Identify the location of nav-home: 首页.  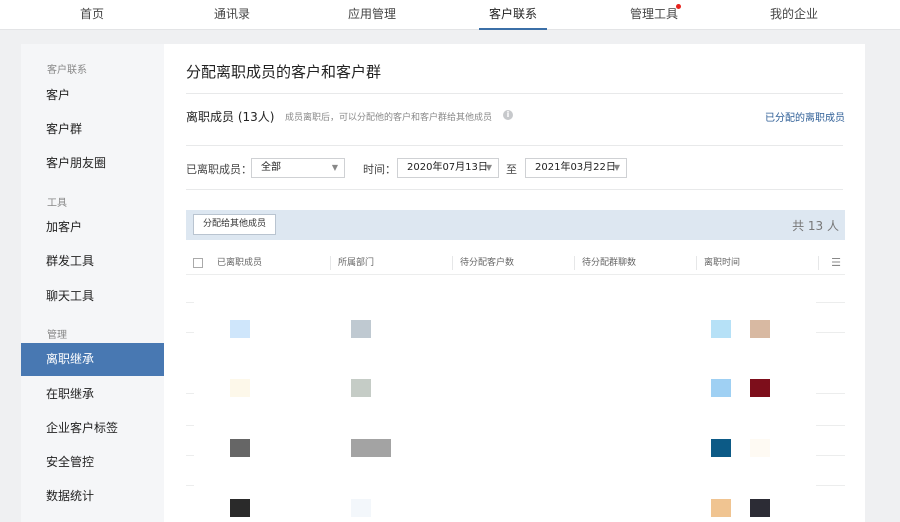
(92, 14).